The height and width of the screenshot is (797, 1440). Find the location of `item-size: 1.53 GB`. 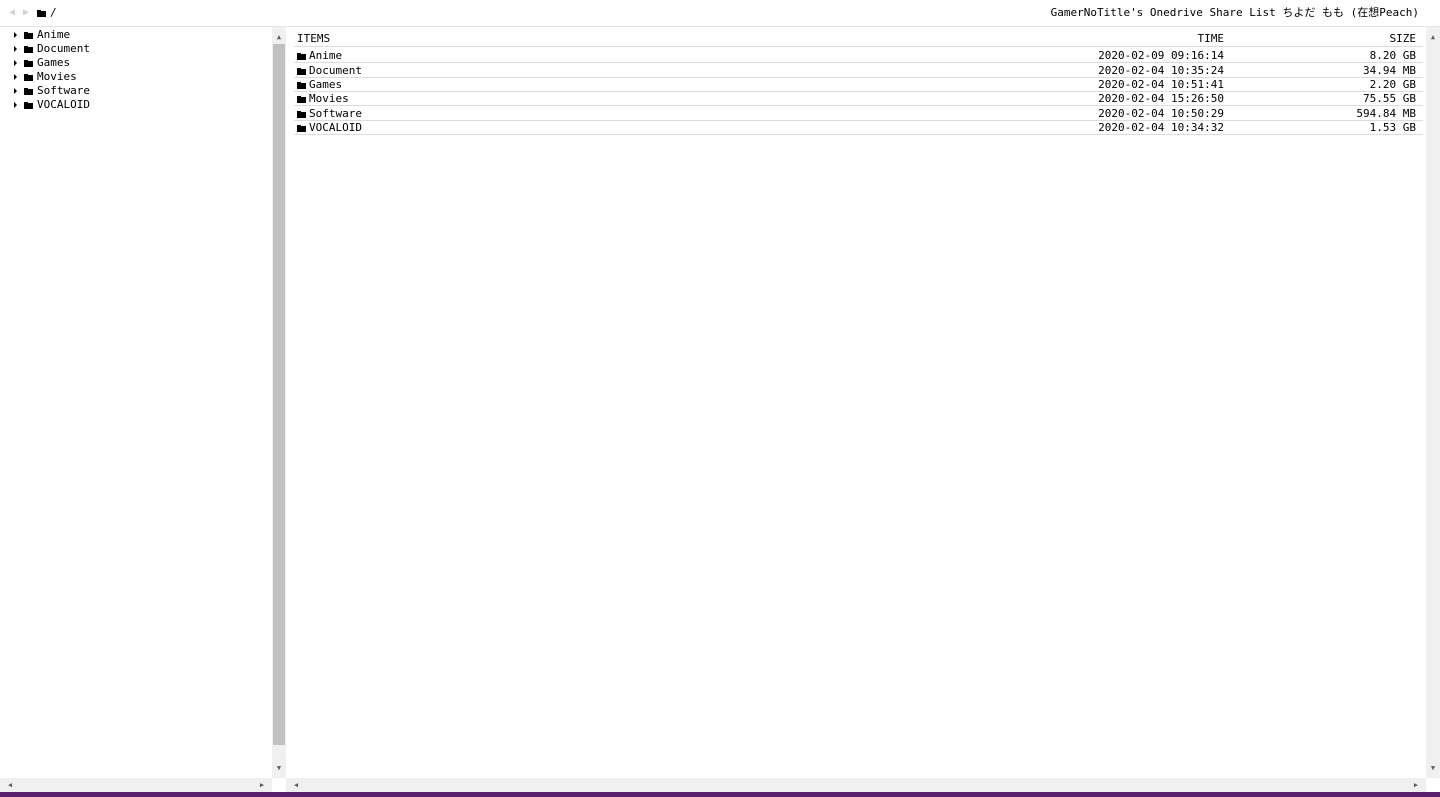

item-size: 1.53 GB is located at coordinates (1392, 127).